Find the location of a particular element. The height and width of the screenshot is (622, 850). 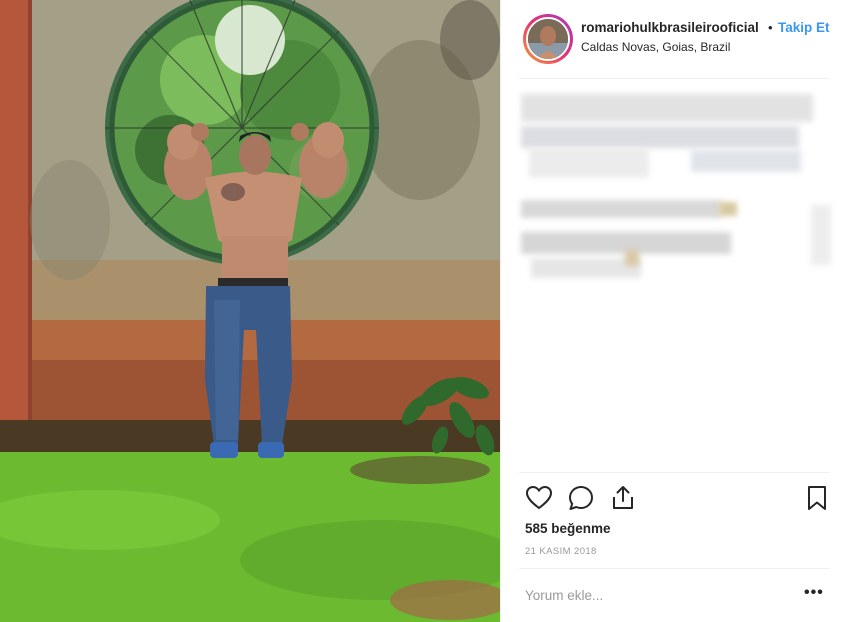

action-bar is located at coordinates (678, 499).